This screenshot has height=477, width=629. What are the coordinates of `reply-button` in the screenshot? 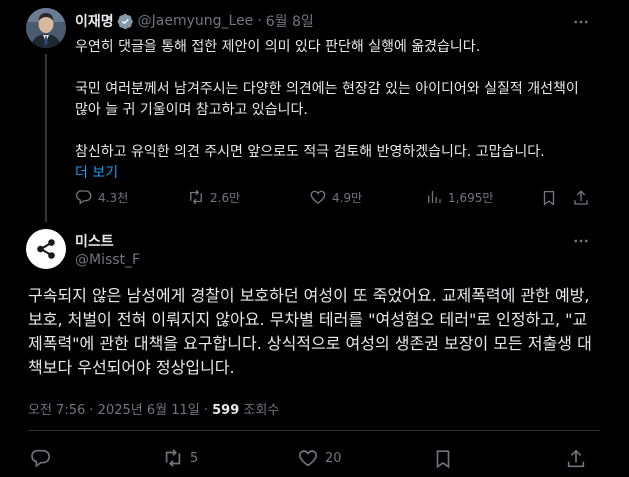 It's located at (44, 458).